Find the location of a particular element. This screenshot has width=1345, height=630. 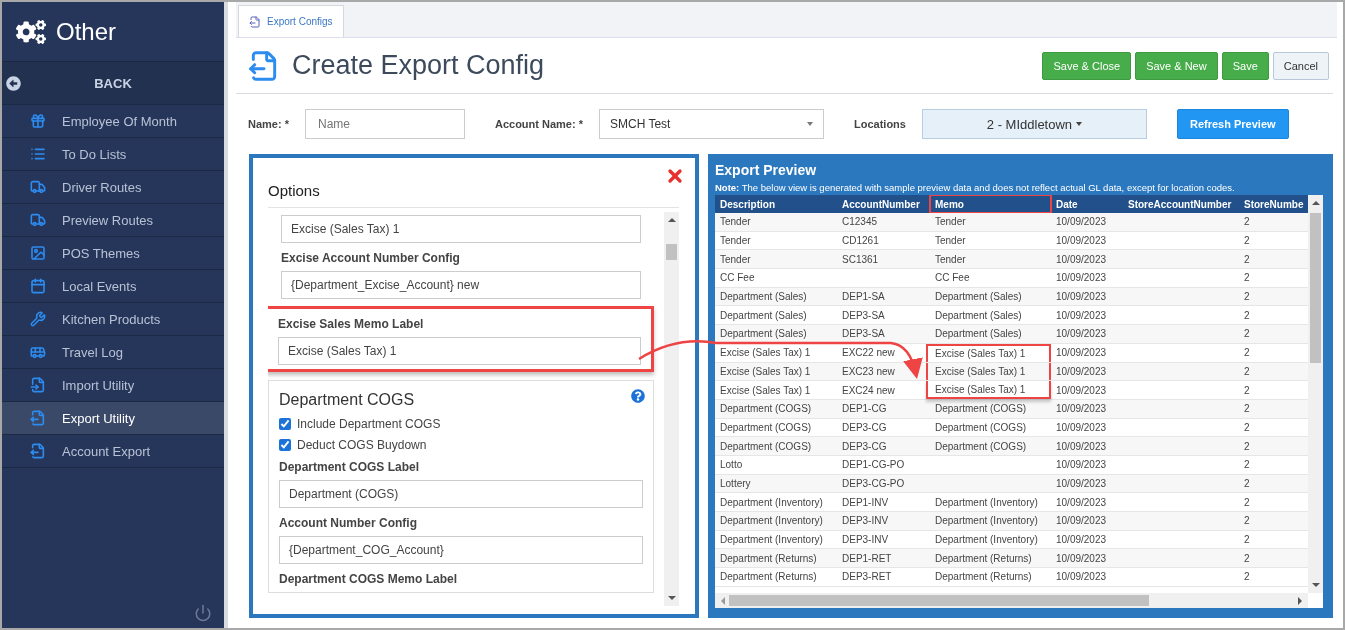

locations-dropdown: 2 - MIddletown is located at coordinates (1034, 124).